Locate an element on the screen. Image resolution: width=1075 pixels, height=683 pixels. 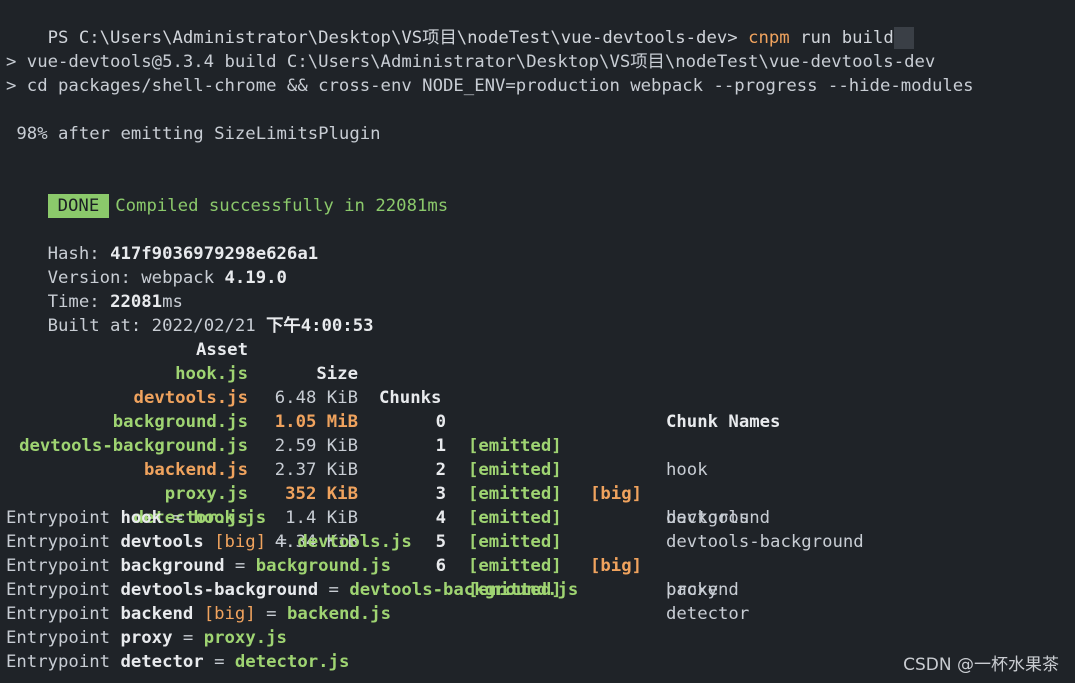
entrypoint-file: background.js is located at coordinates (323, 566).